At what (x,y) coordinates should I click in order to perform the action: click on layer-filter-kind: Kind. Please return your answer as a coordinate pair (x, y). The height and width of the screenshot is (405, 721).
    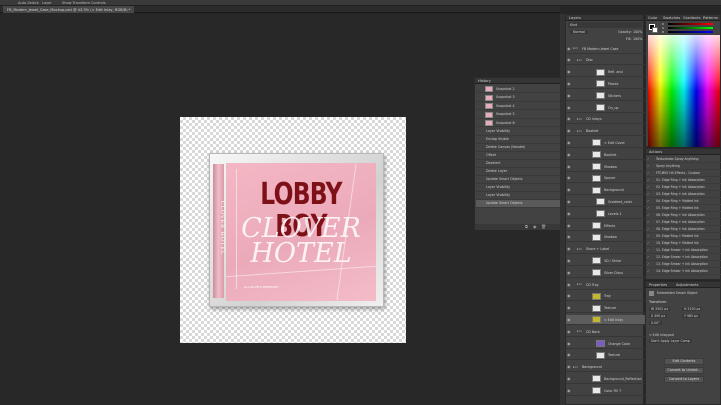
    Looking at the image, I should click on (573, 25).